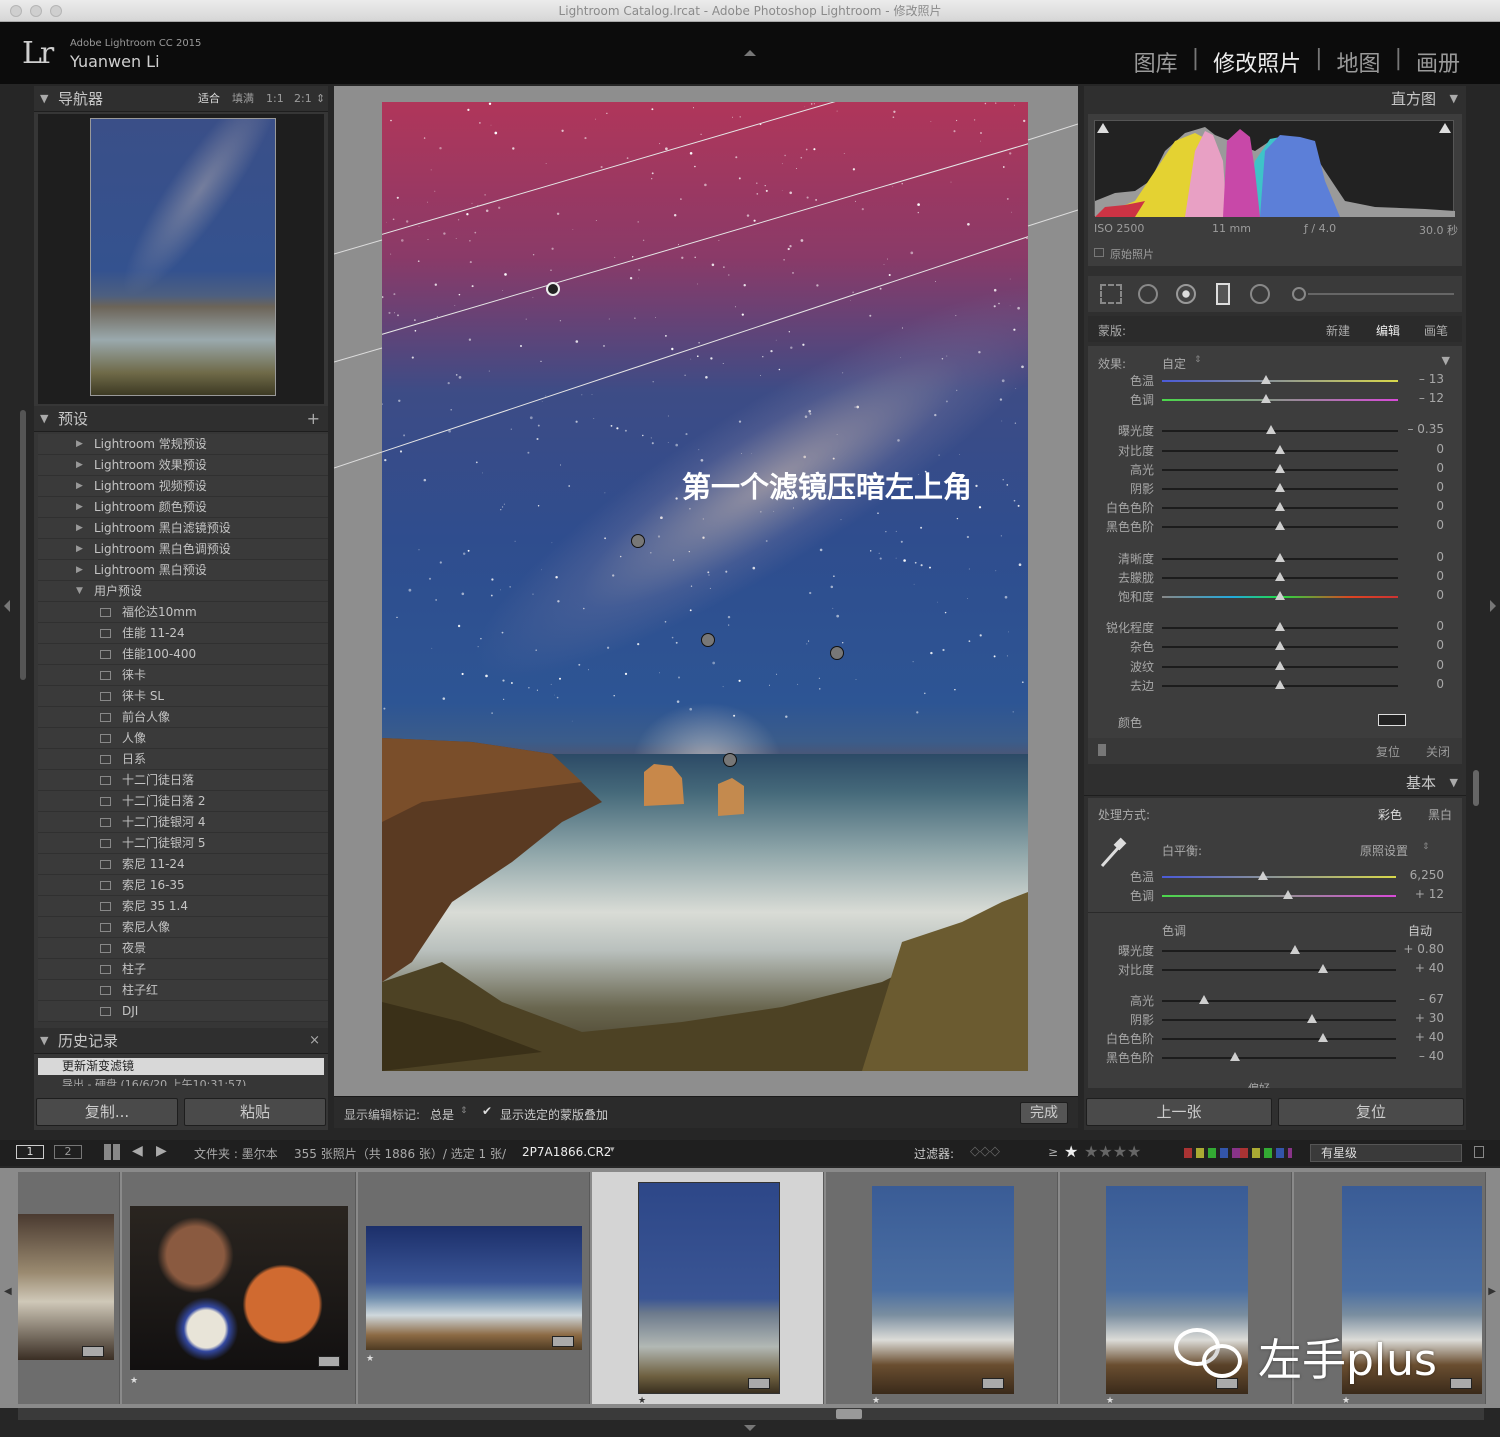  I want to click on user-preset-item: 佳能 11-24, so click(183, 633).